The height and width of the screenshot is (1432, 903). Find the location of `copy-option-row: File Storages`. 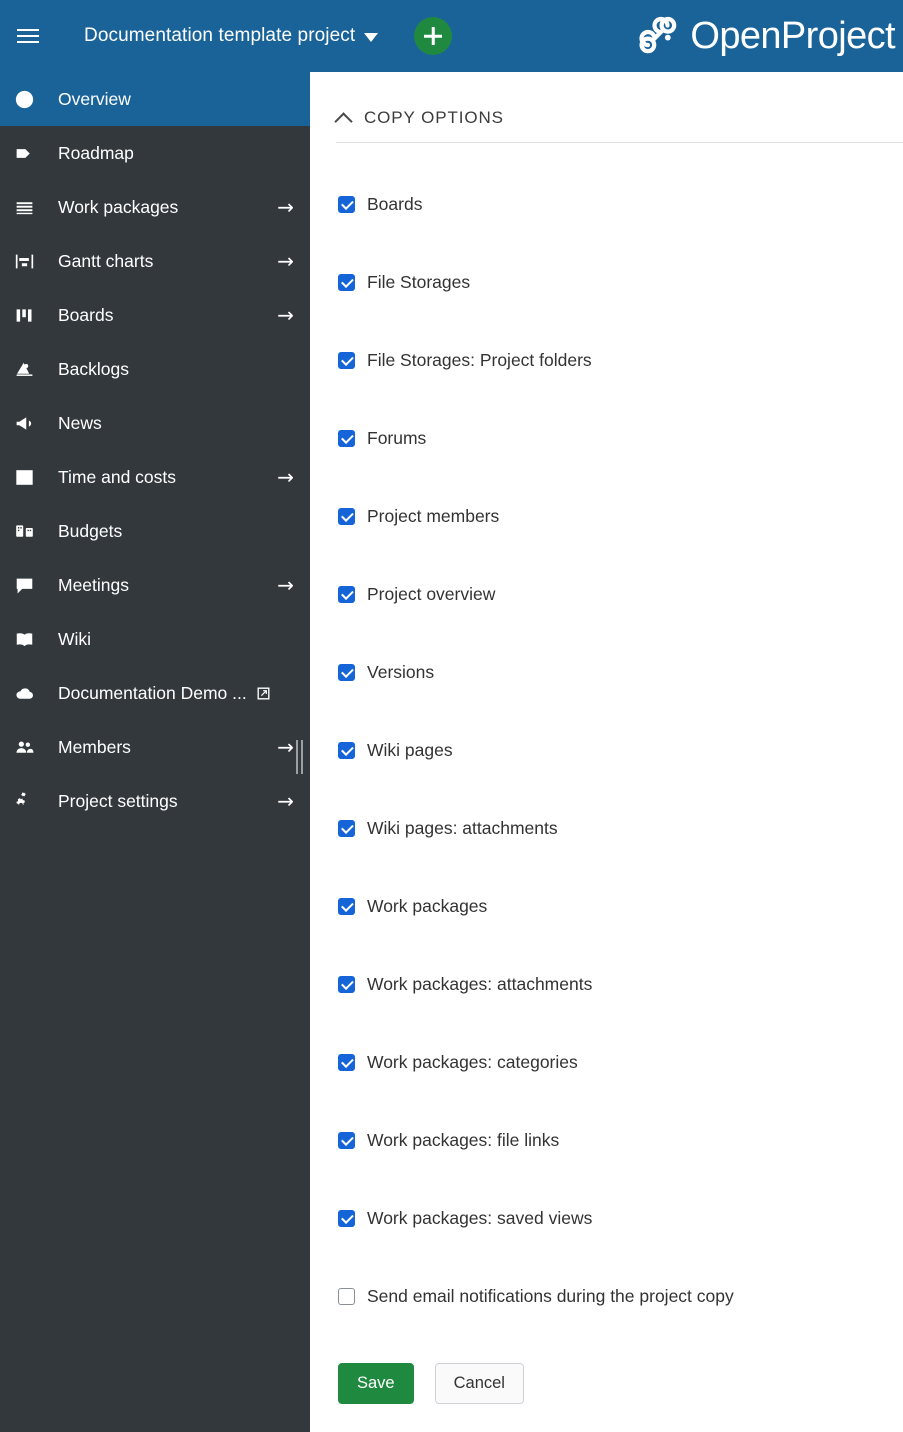

copy-option-row: File Storages is located at coordinates (606, 282).